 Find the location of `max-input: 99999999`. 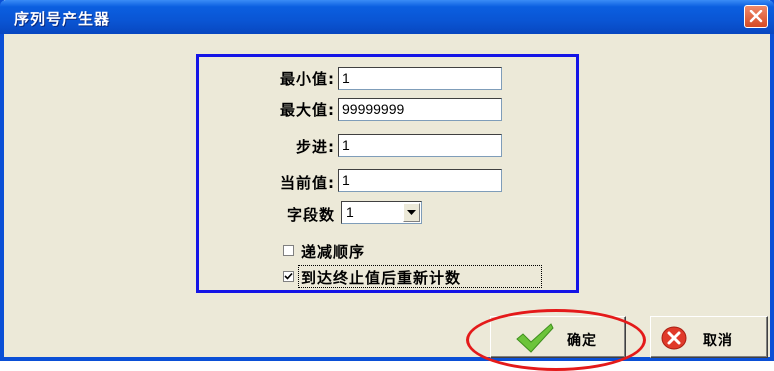

max-input: 99999999 is located at coordinates (420, 109).